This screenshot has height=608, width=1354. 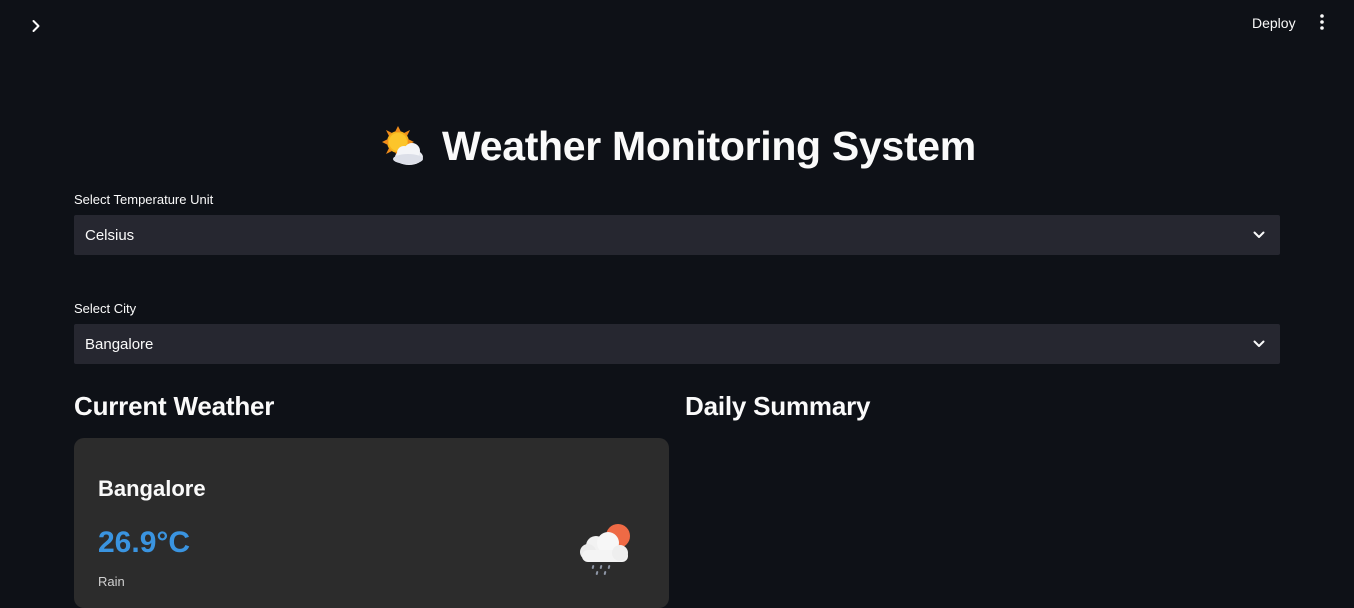 What do you see at coordinates (1274, 23) in the screenshot?
I see `deploy-button: Deploy` at bounding box center [1274, 23].